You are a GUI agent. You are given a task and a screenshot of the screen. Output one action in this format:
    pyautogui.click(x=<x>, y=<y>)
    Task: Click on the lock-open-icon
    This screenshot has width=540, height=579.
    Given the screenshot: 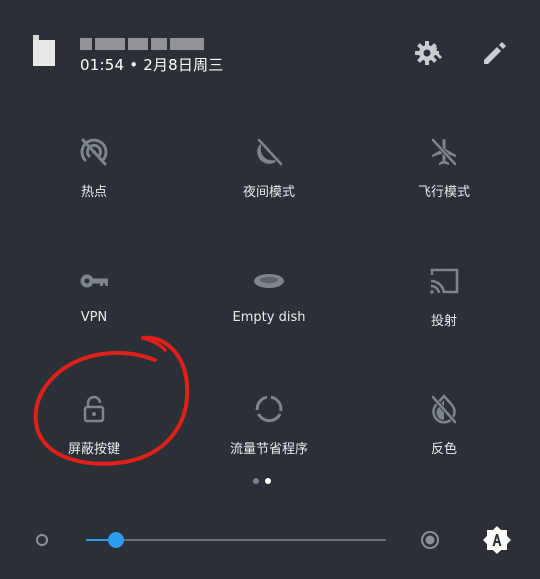 What is the action you would take?
    pyautogui.click(x=94, y=409)
    